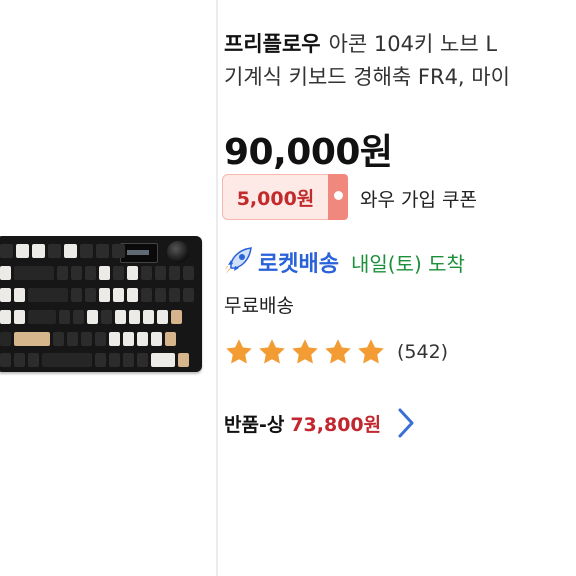 This screenshot has height=576, width=576. Describe the element at coordinates (239, 262) in the screenshot. I see `rocket-icon` at that location.